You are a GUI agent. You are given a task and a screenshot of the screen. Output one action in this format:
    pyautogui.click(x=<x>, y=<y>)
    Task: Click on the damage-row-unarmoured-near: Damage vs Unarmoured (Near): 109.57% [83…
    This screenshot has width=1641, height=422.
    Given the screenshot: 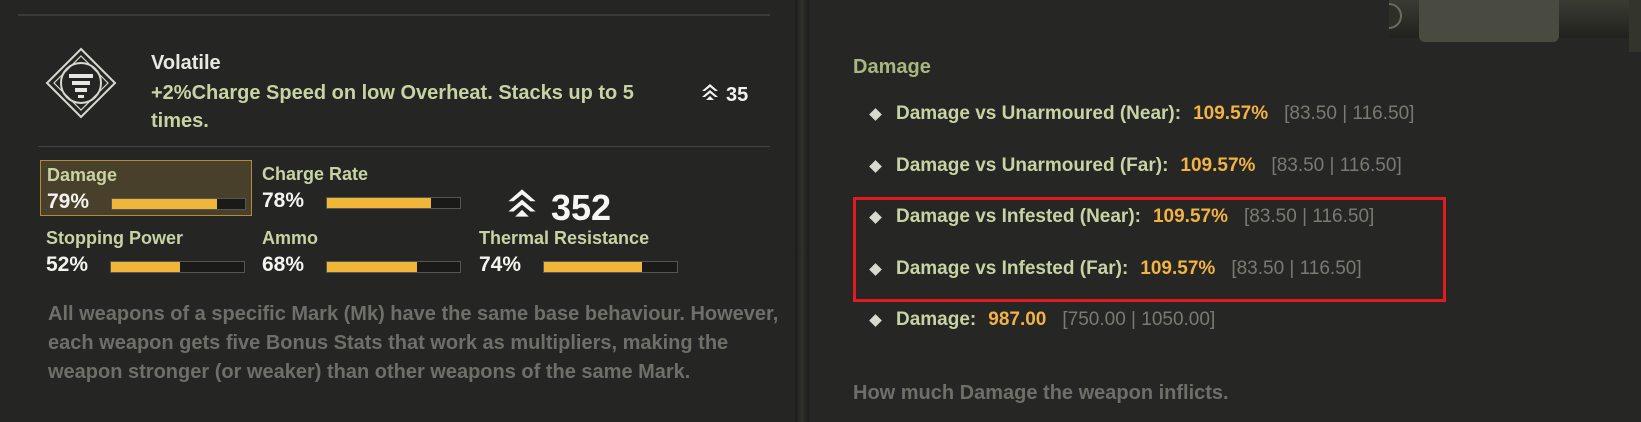 What is the action you would take?
    pyautogui.click(x=1142, y=114)
    